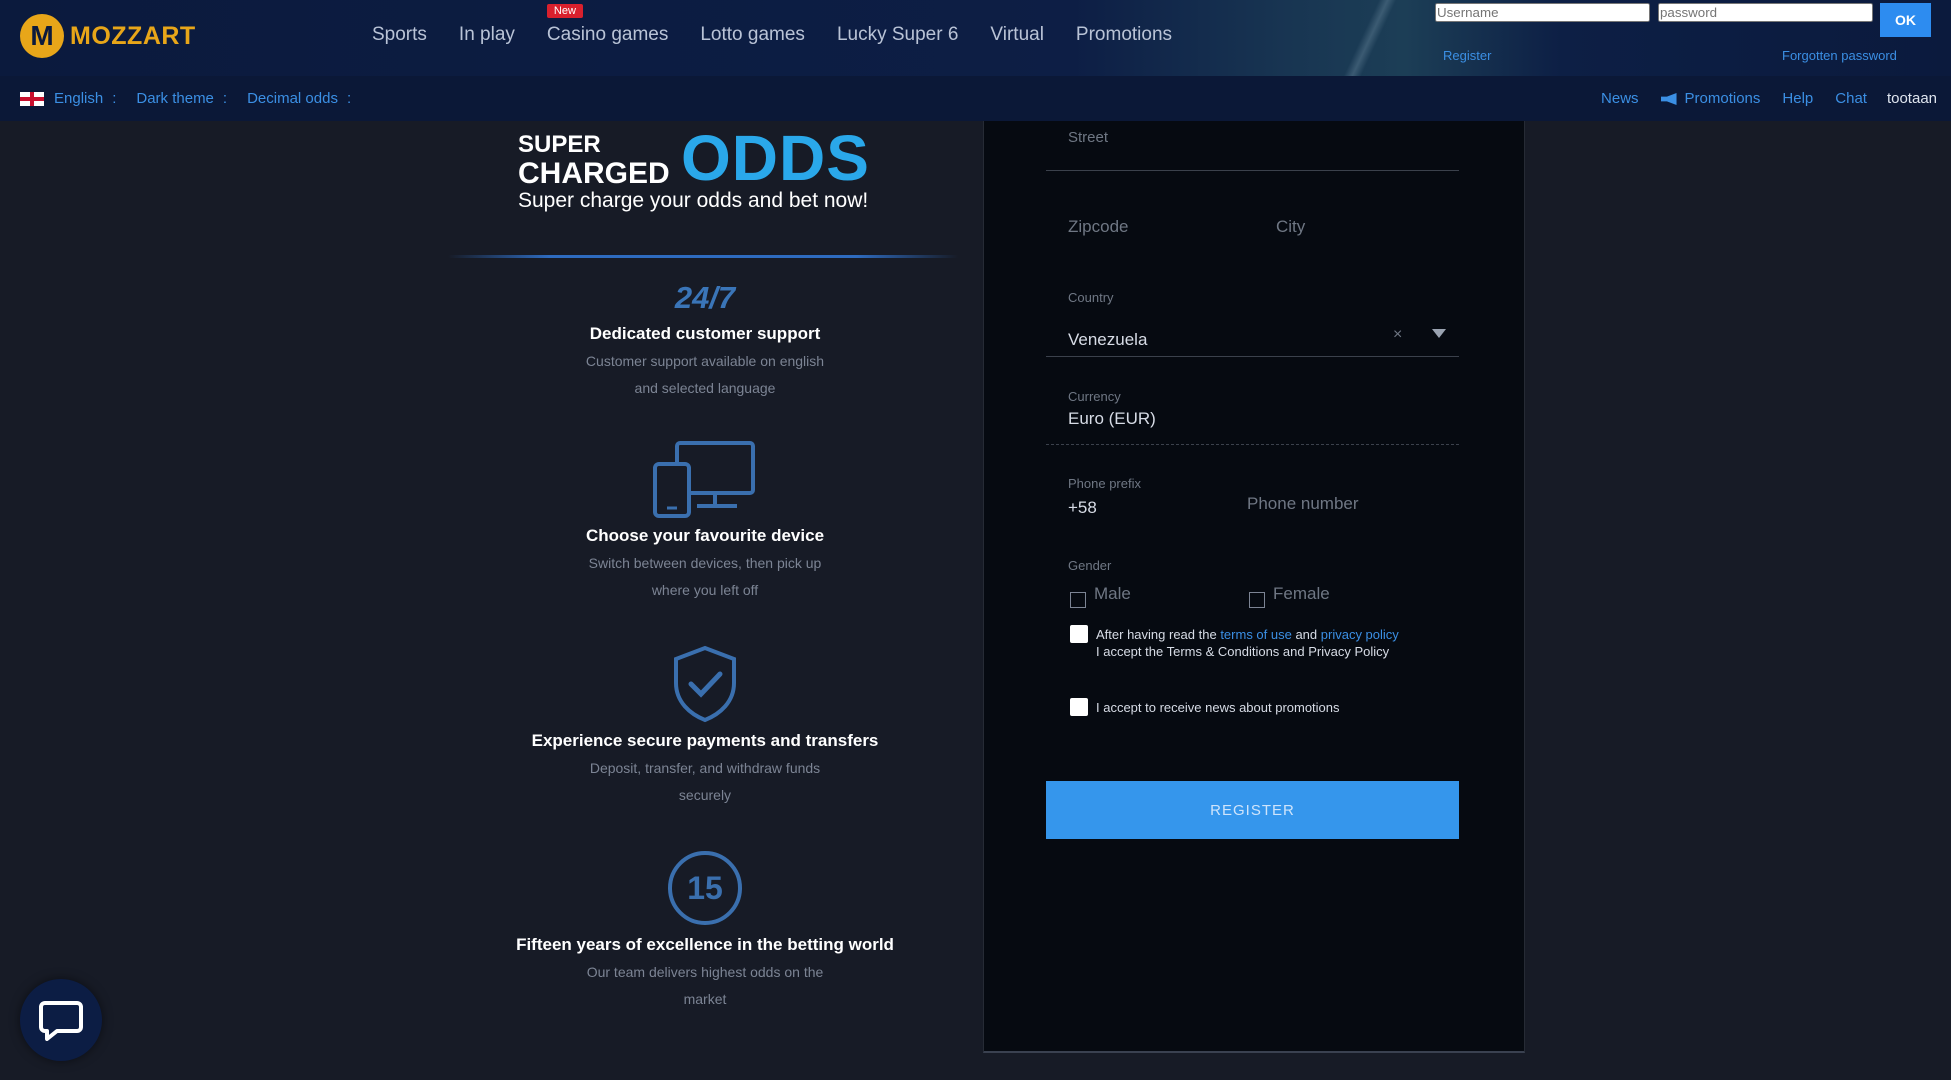 Image resolution: width=1951 pixels, height=1080 pixels. I want to click on help-link: Help, so click(1797, 98).